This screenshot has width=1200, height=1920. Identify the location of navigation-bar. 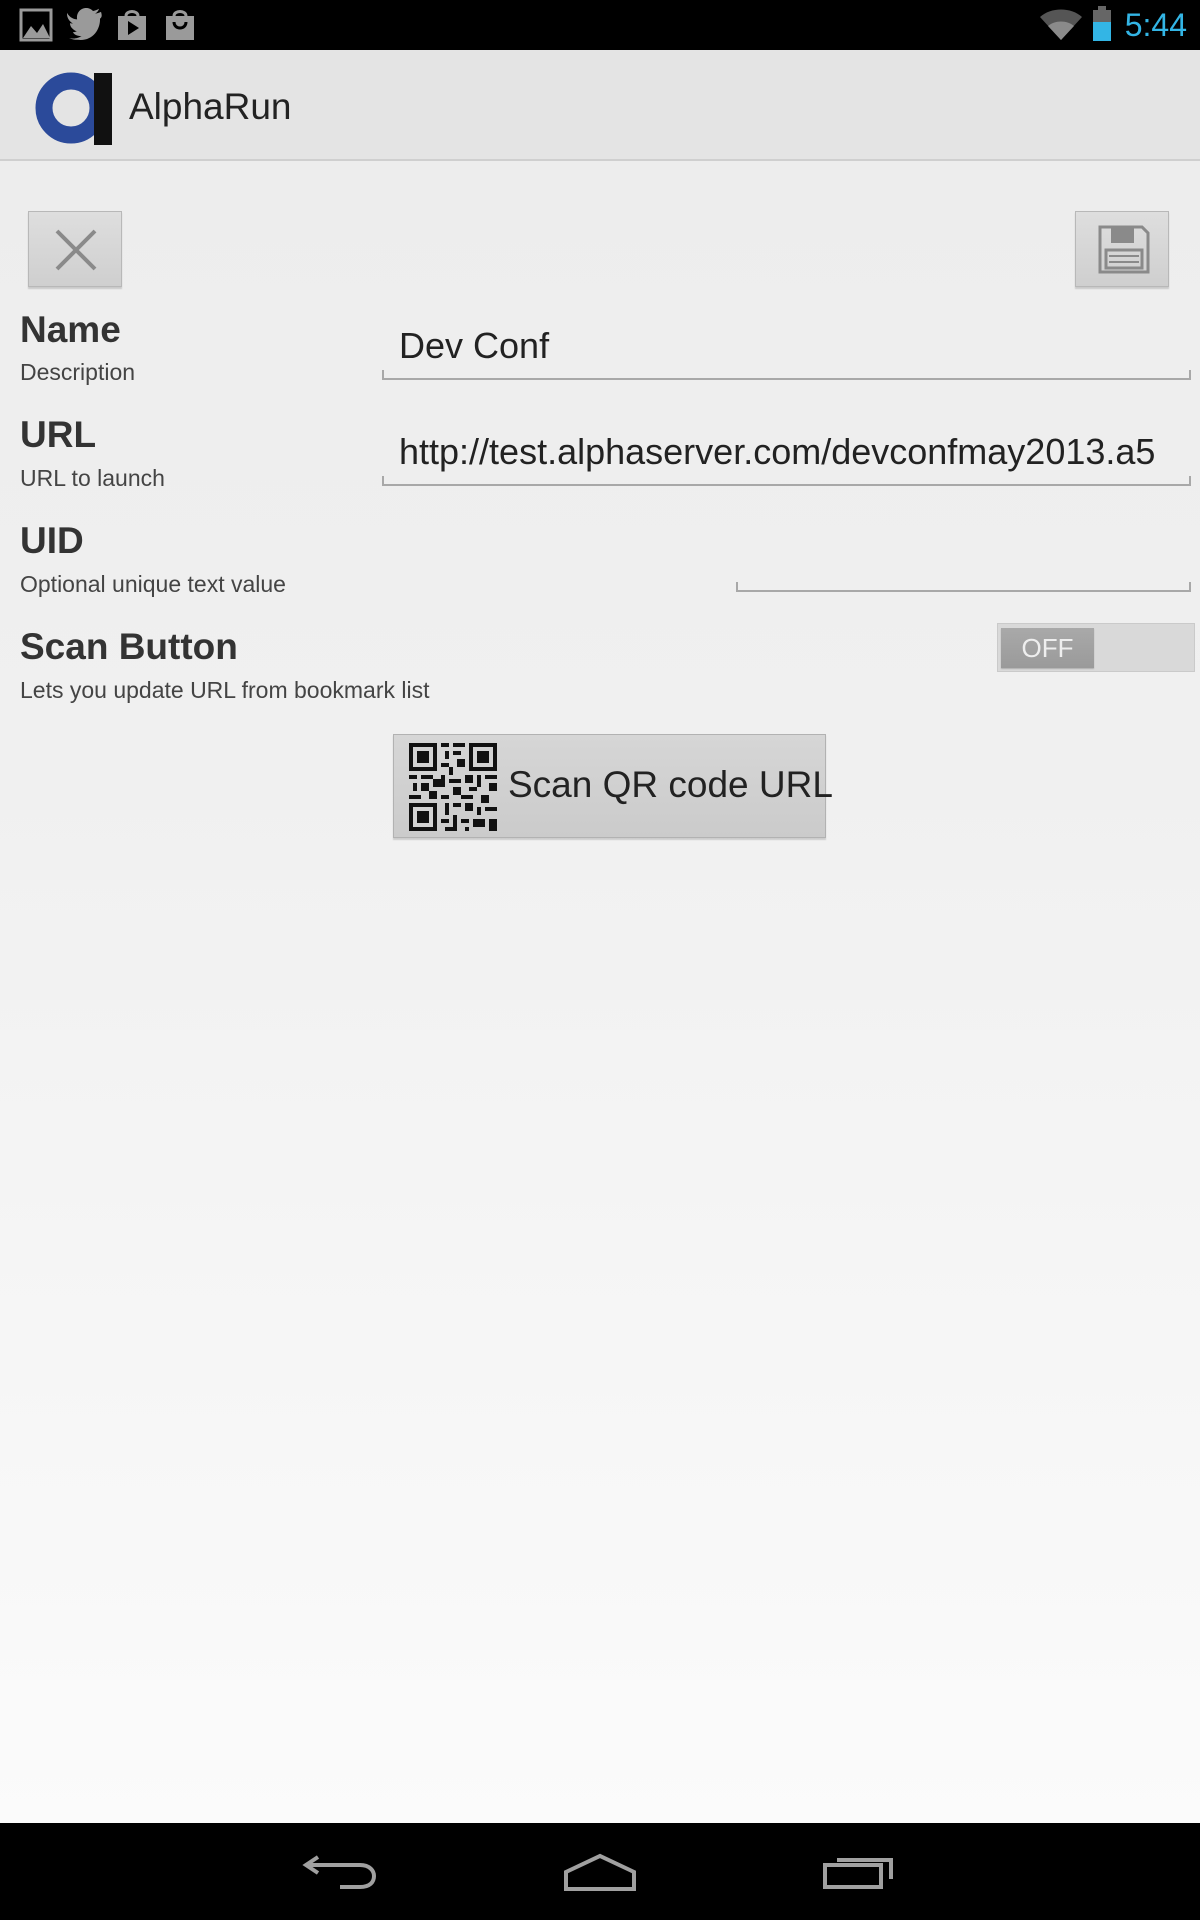
(600, 1871).